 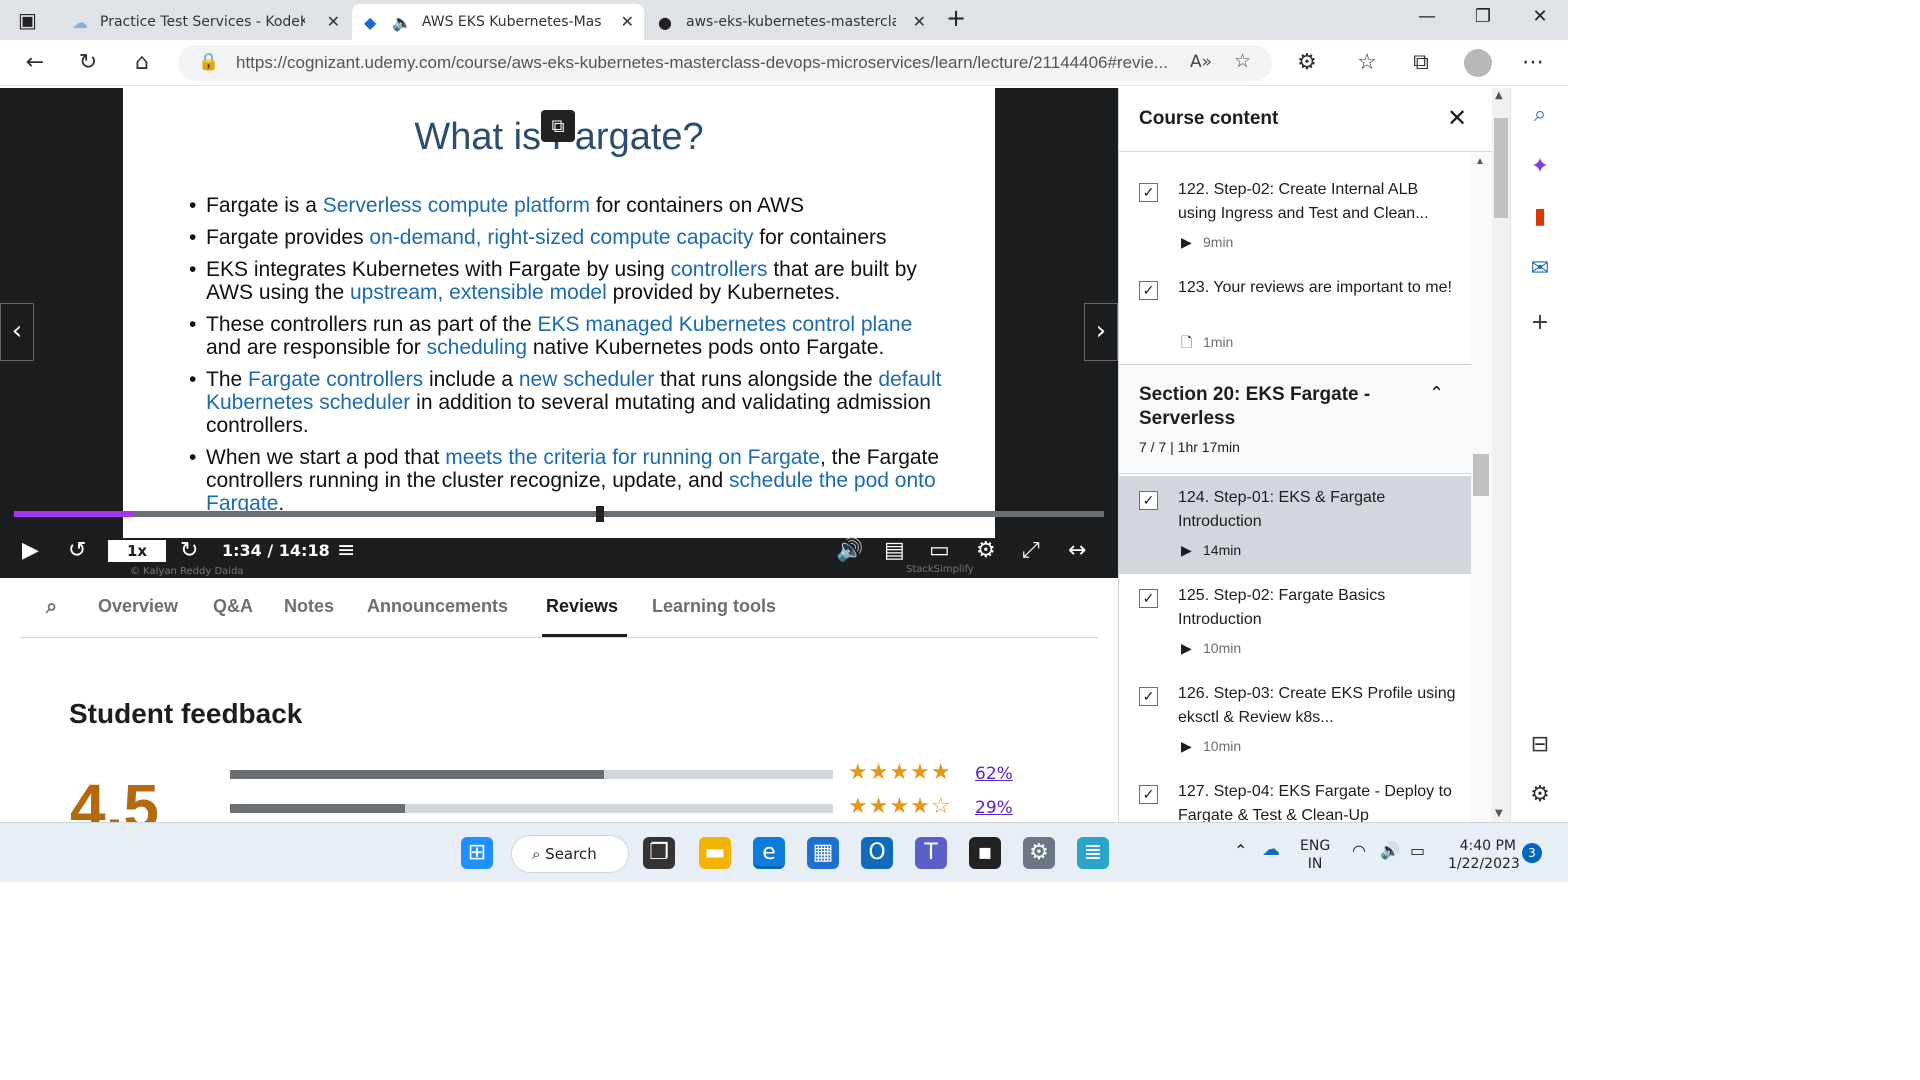 What do you see at coordinates (877, 853) in the screenshot?
I see `outlook-icon: O` at bounding box center [877, 853].